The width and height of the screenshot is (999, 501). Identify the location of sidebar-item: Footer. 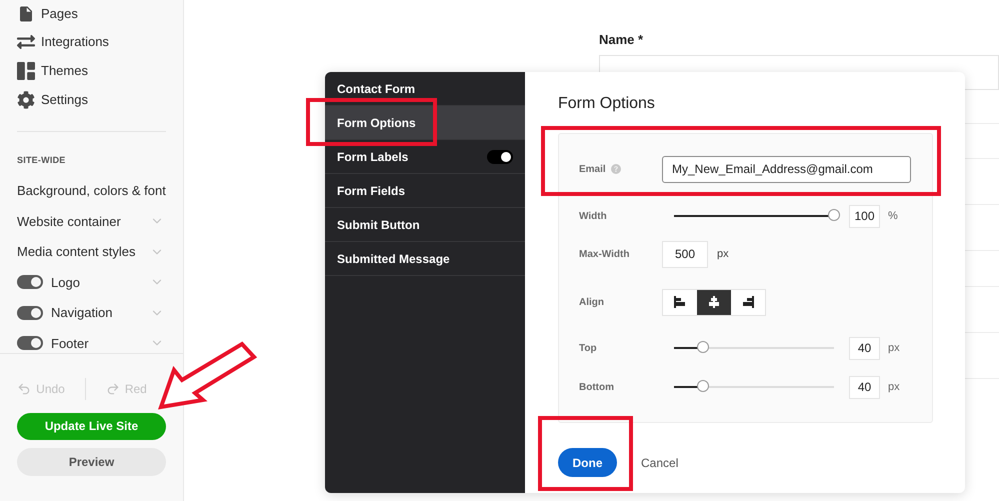
(100, 343).